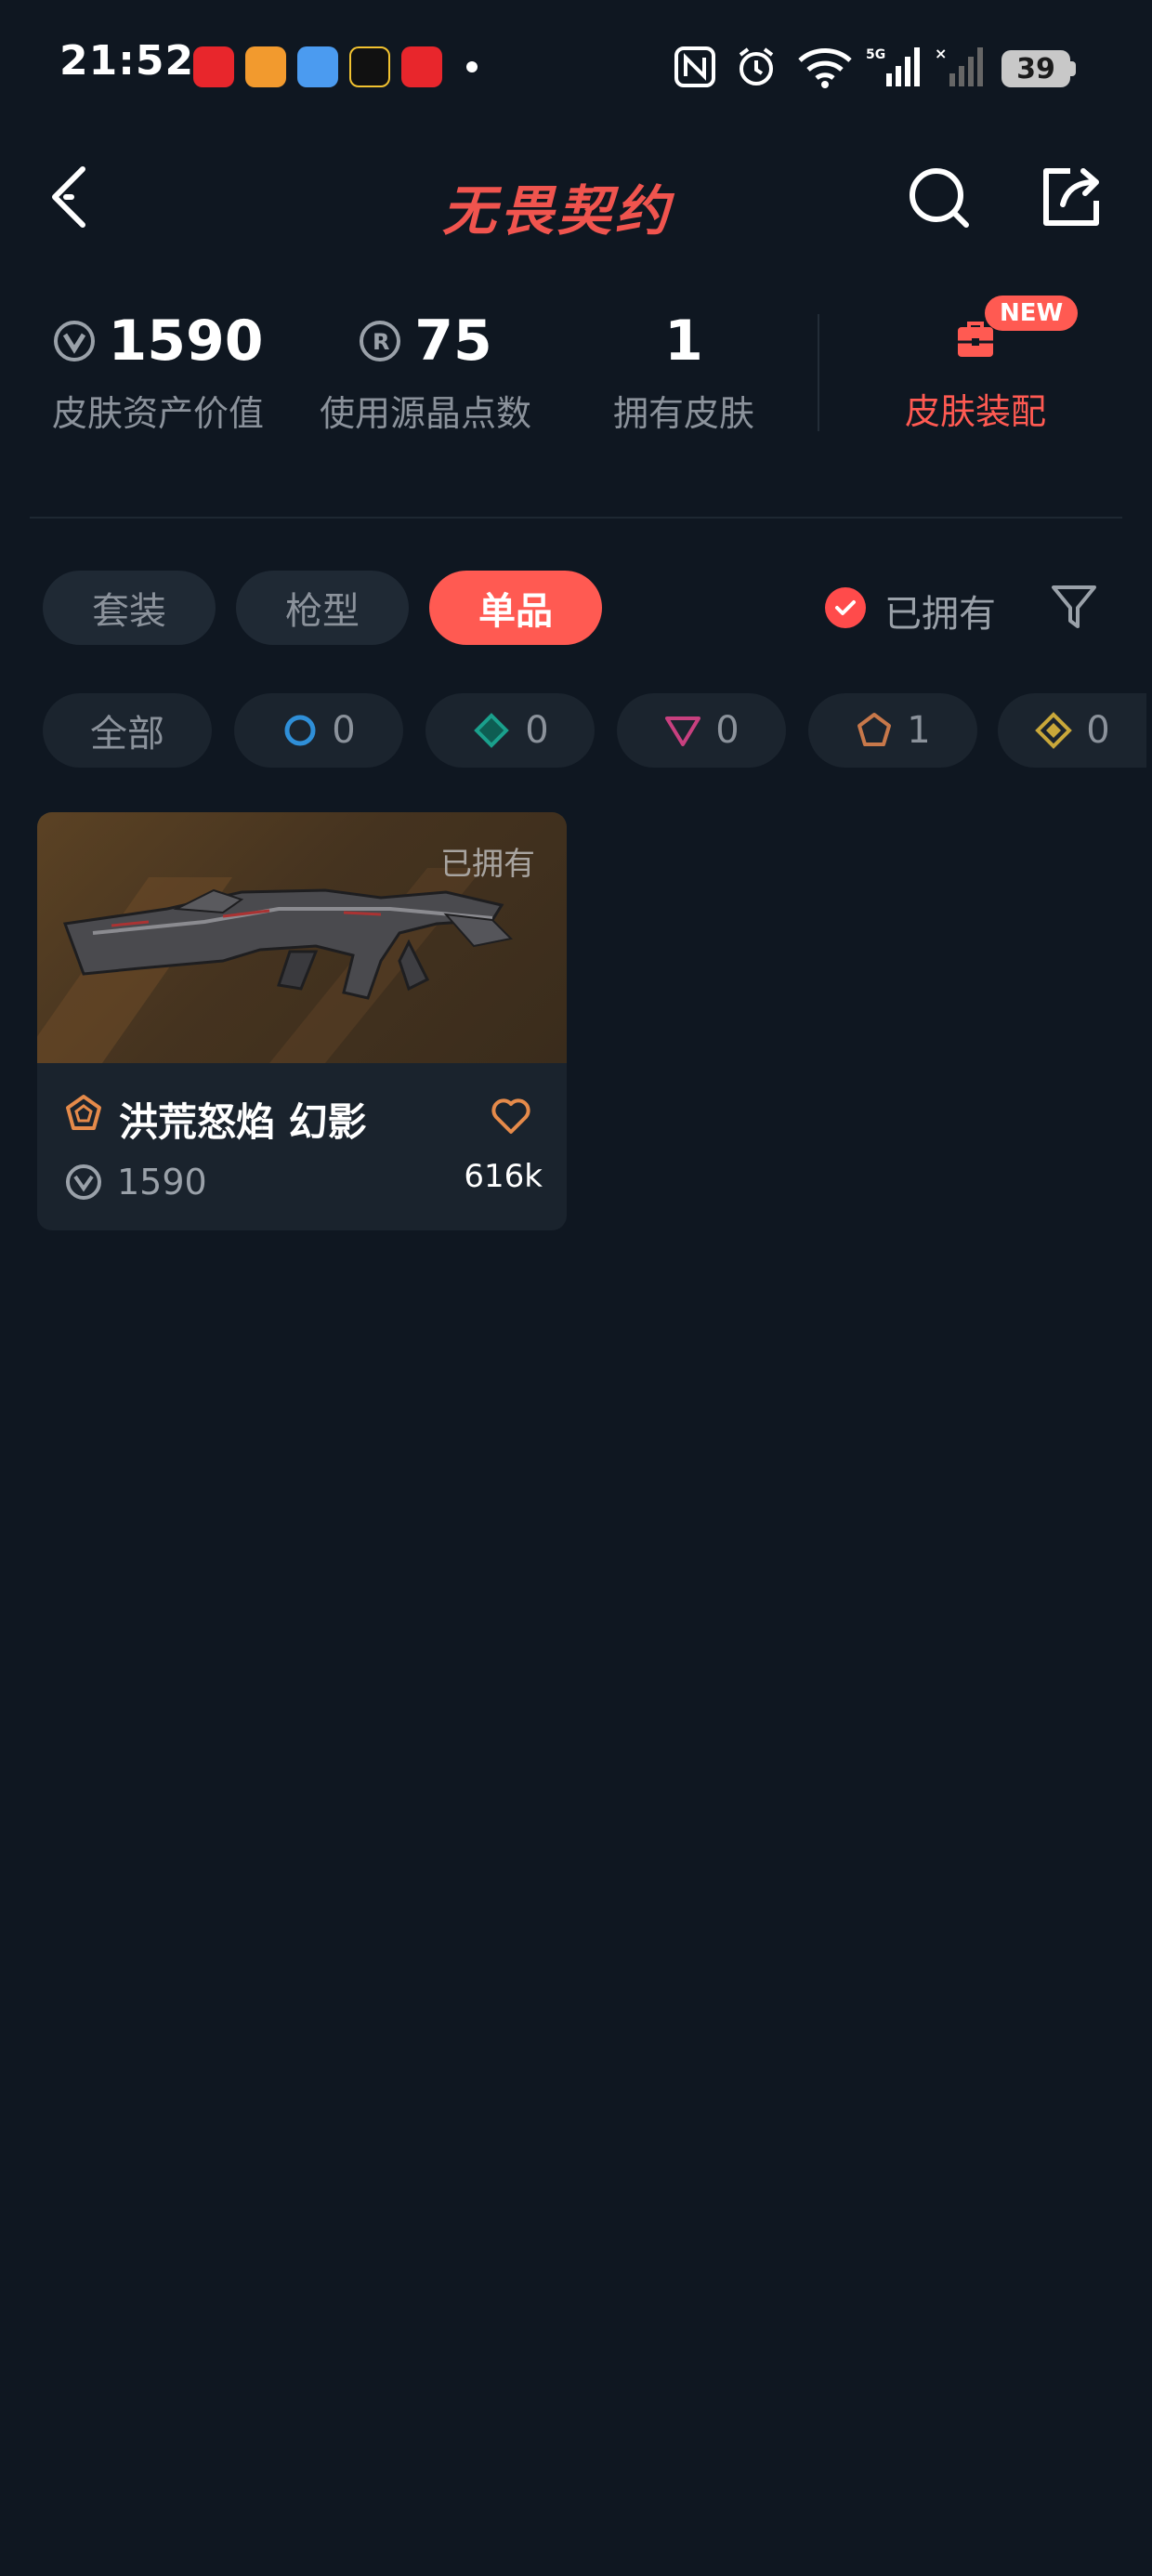  What do you see at coordinates (818, 372) in the screenshot?
I see `stats-divider` at bounding box center [818, 372].